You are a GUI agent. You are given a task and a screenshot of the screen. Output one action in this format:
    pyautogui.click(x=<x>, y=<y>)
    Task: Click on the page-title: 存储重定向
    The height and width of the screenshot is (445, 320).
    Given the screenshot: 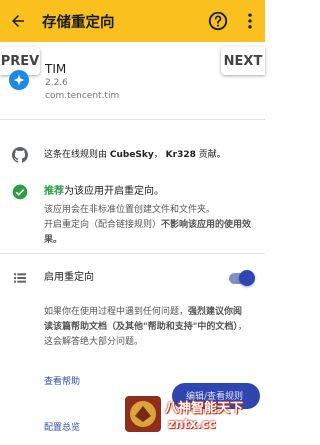 What is the action you would take?
    pyautogui.click(x=78, y=23)
    